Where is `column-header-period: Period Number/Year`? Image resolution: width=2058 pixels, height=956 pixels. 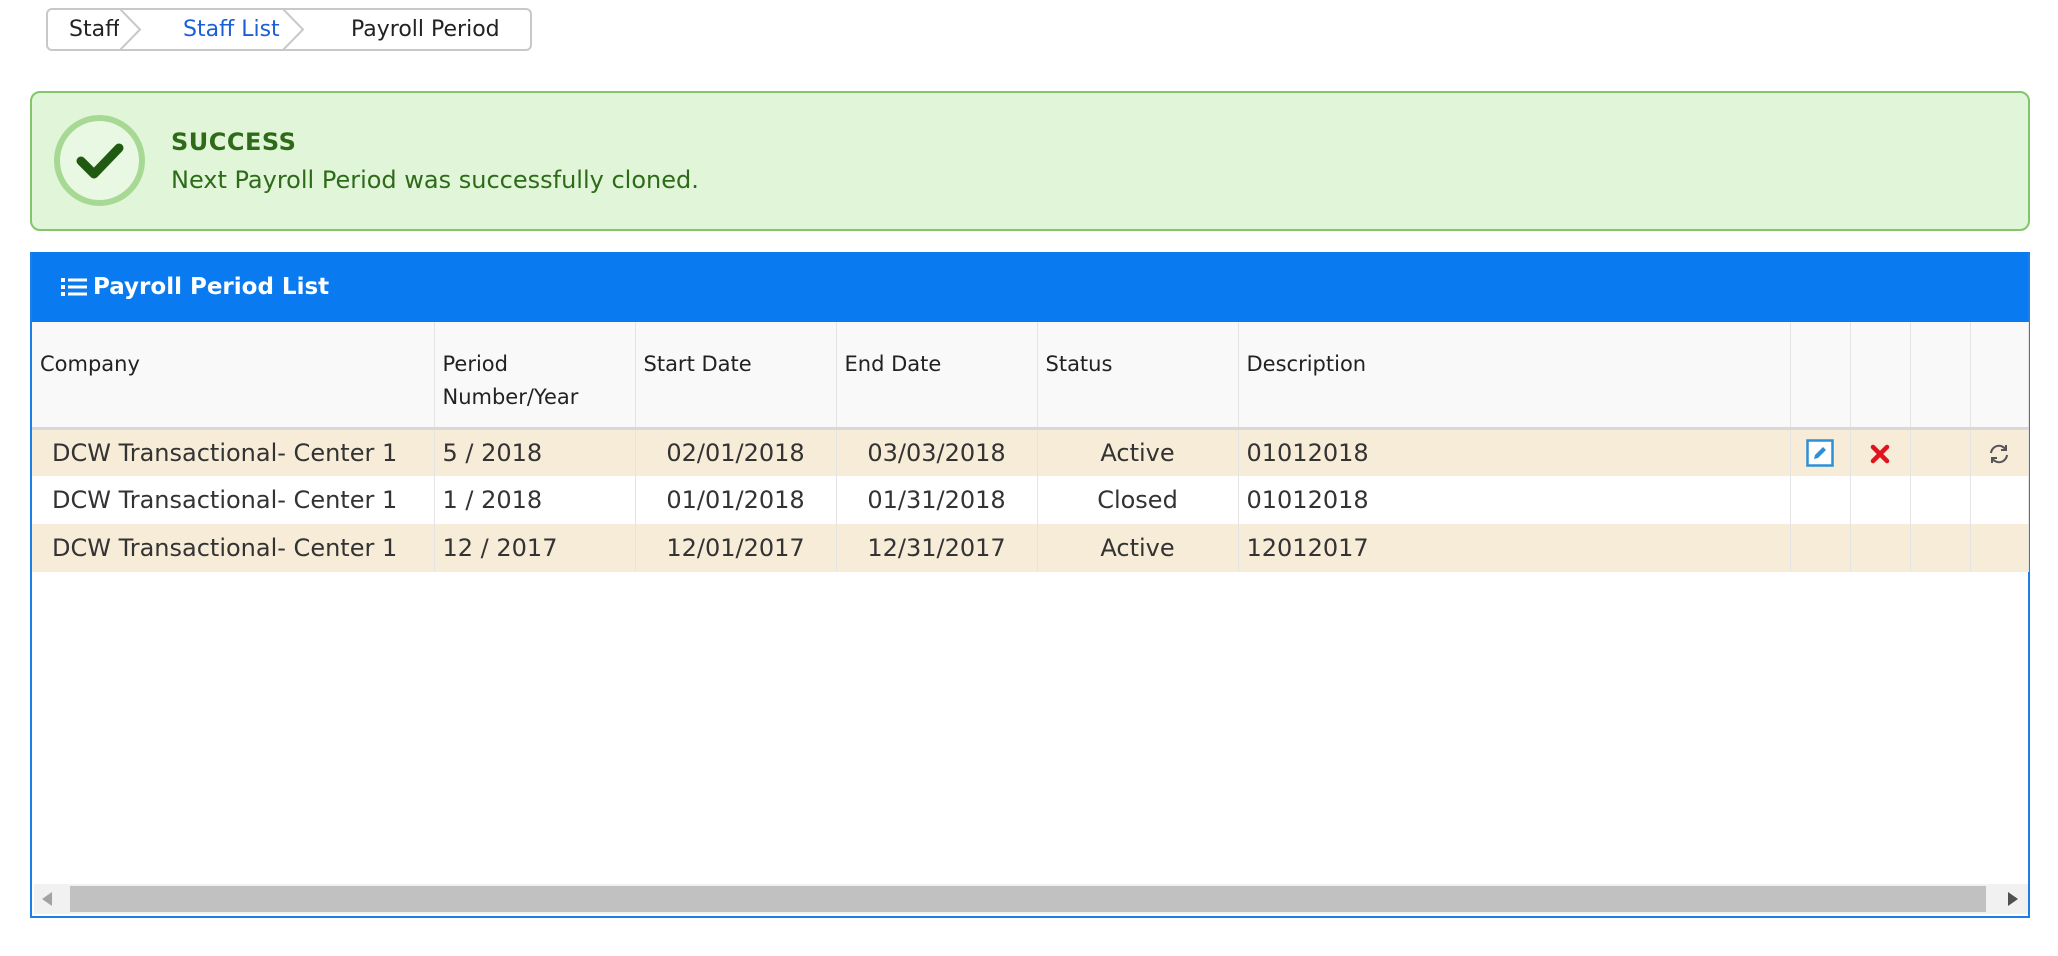
column-header-period: Period Number/Year is located at coordinates (535, 376).